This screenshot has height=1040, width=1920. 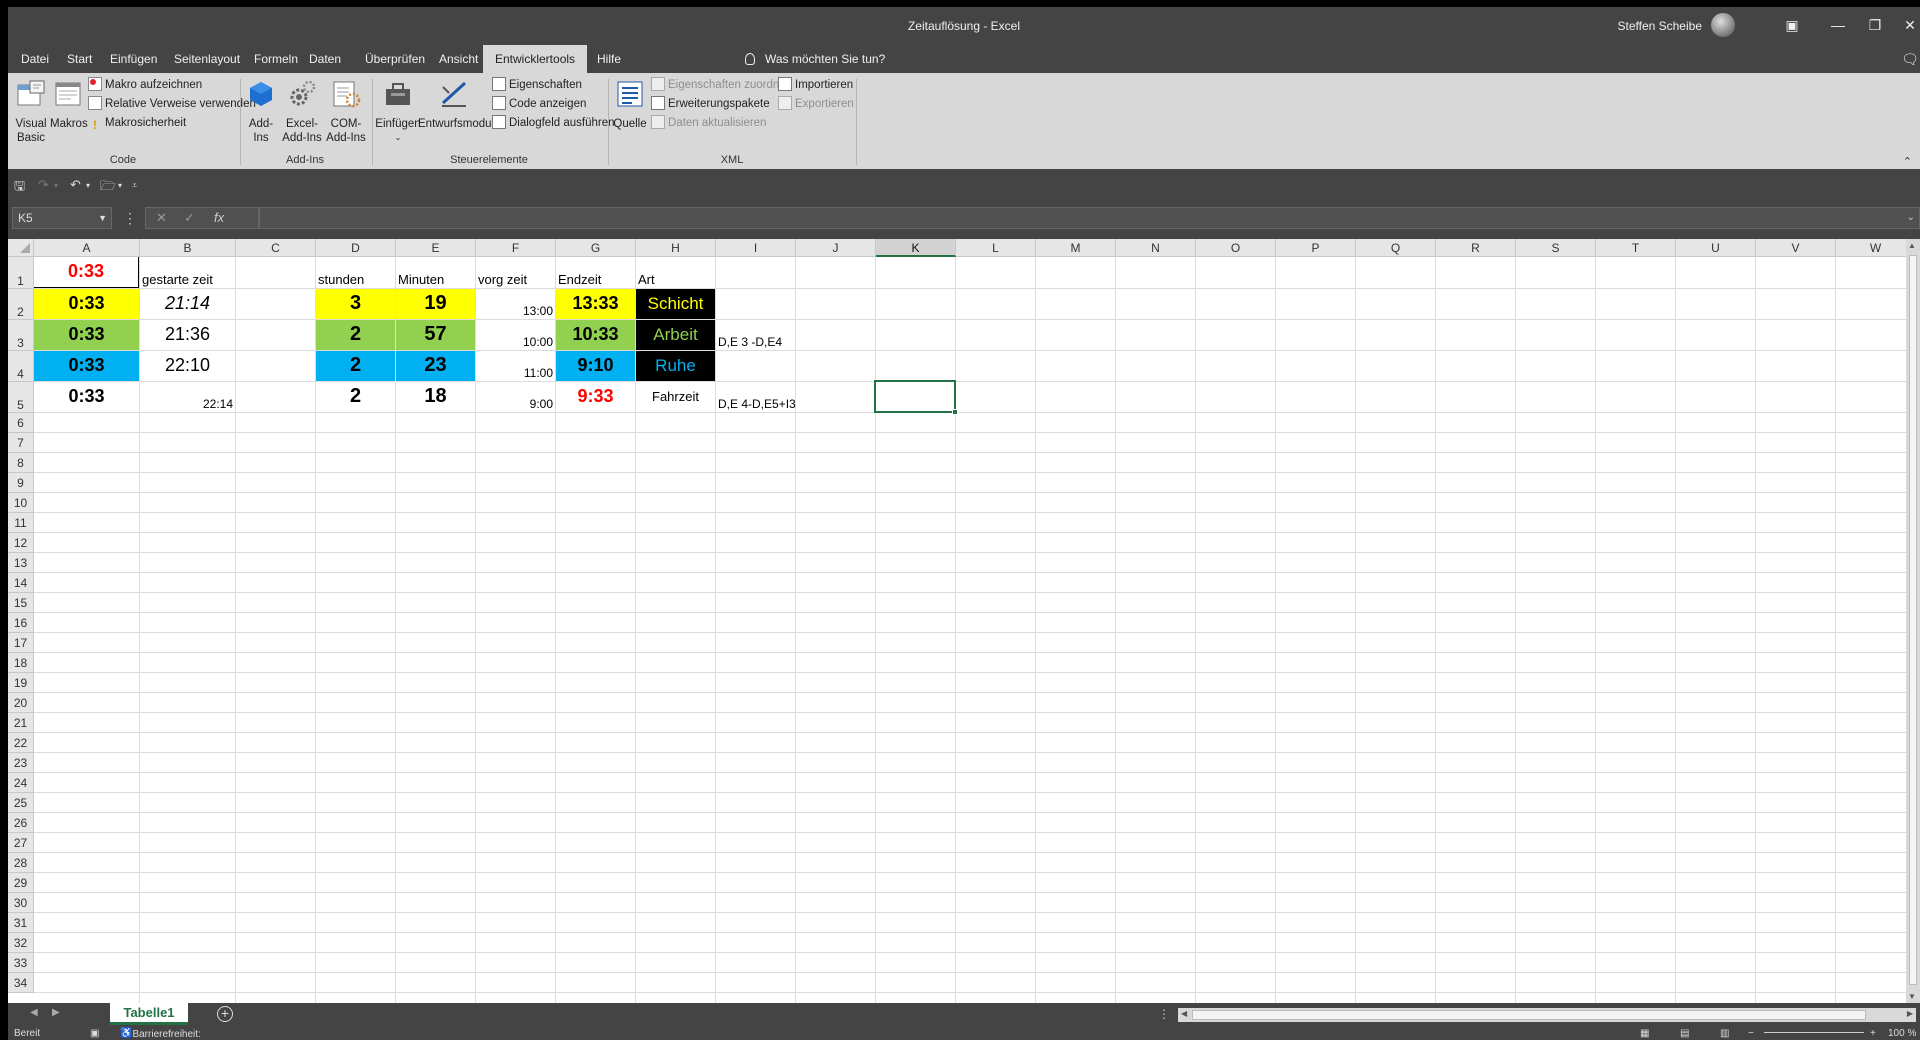 I want to click on makros-button: Makros, so click(x=69, y=104).